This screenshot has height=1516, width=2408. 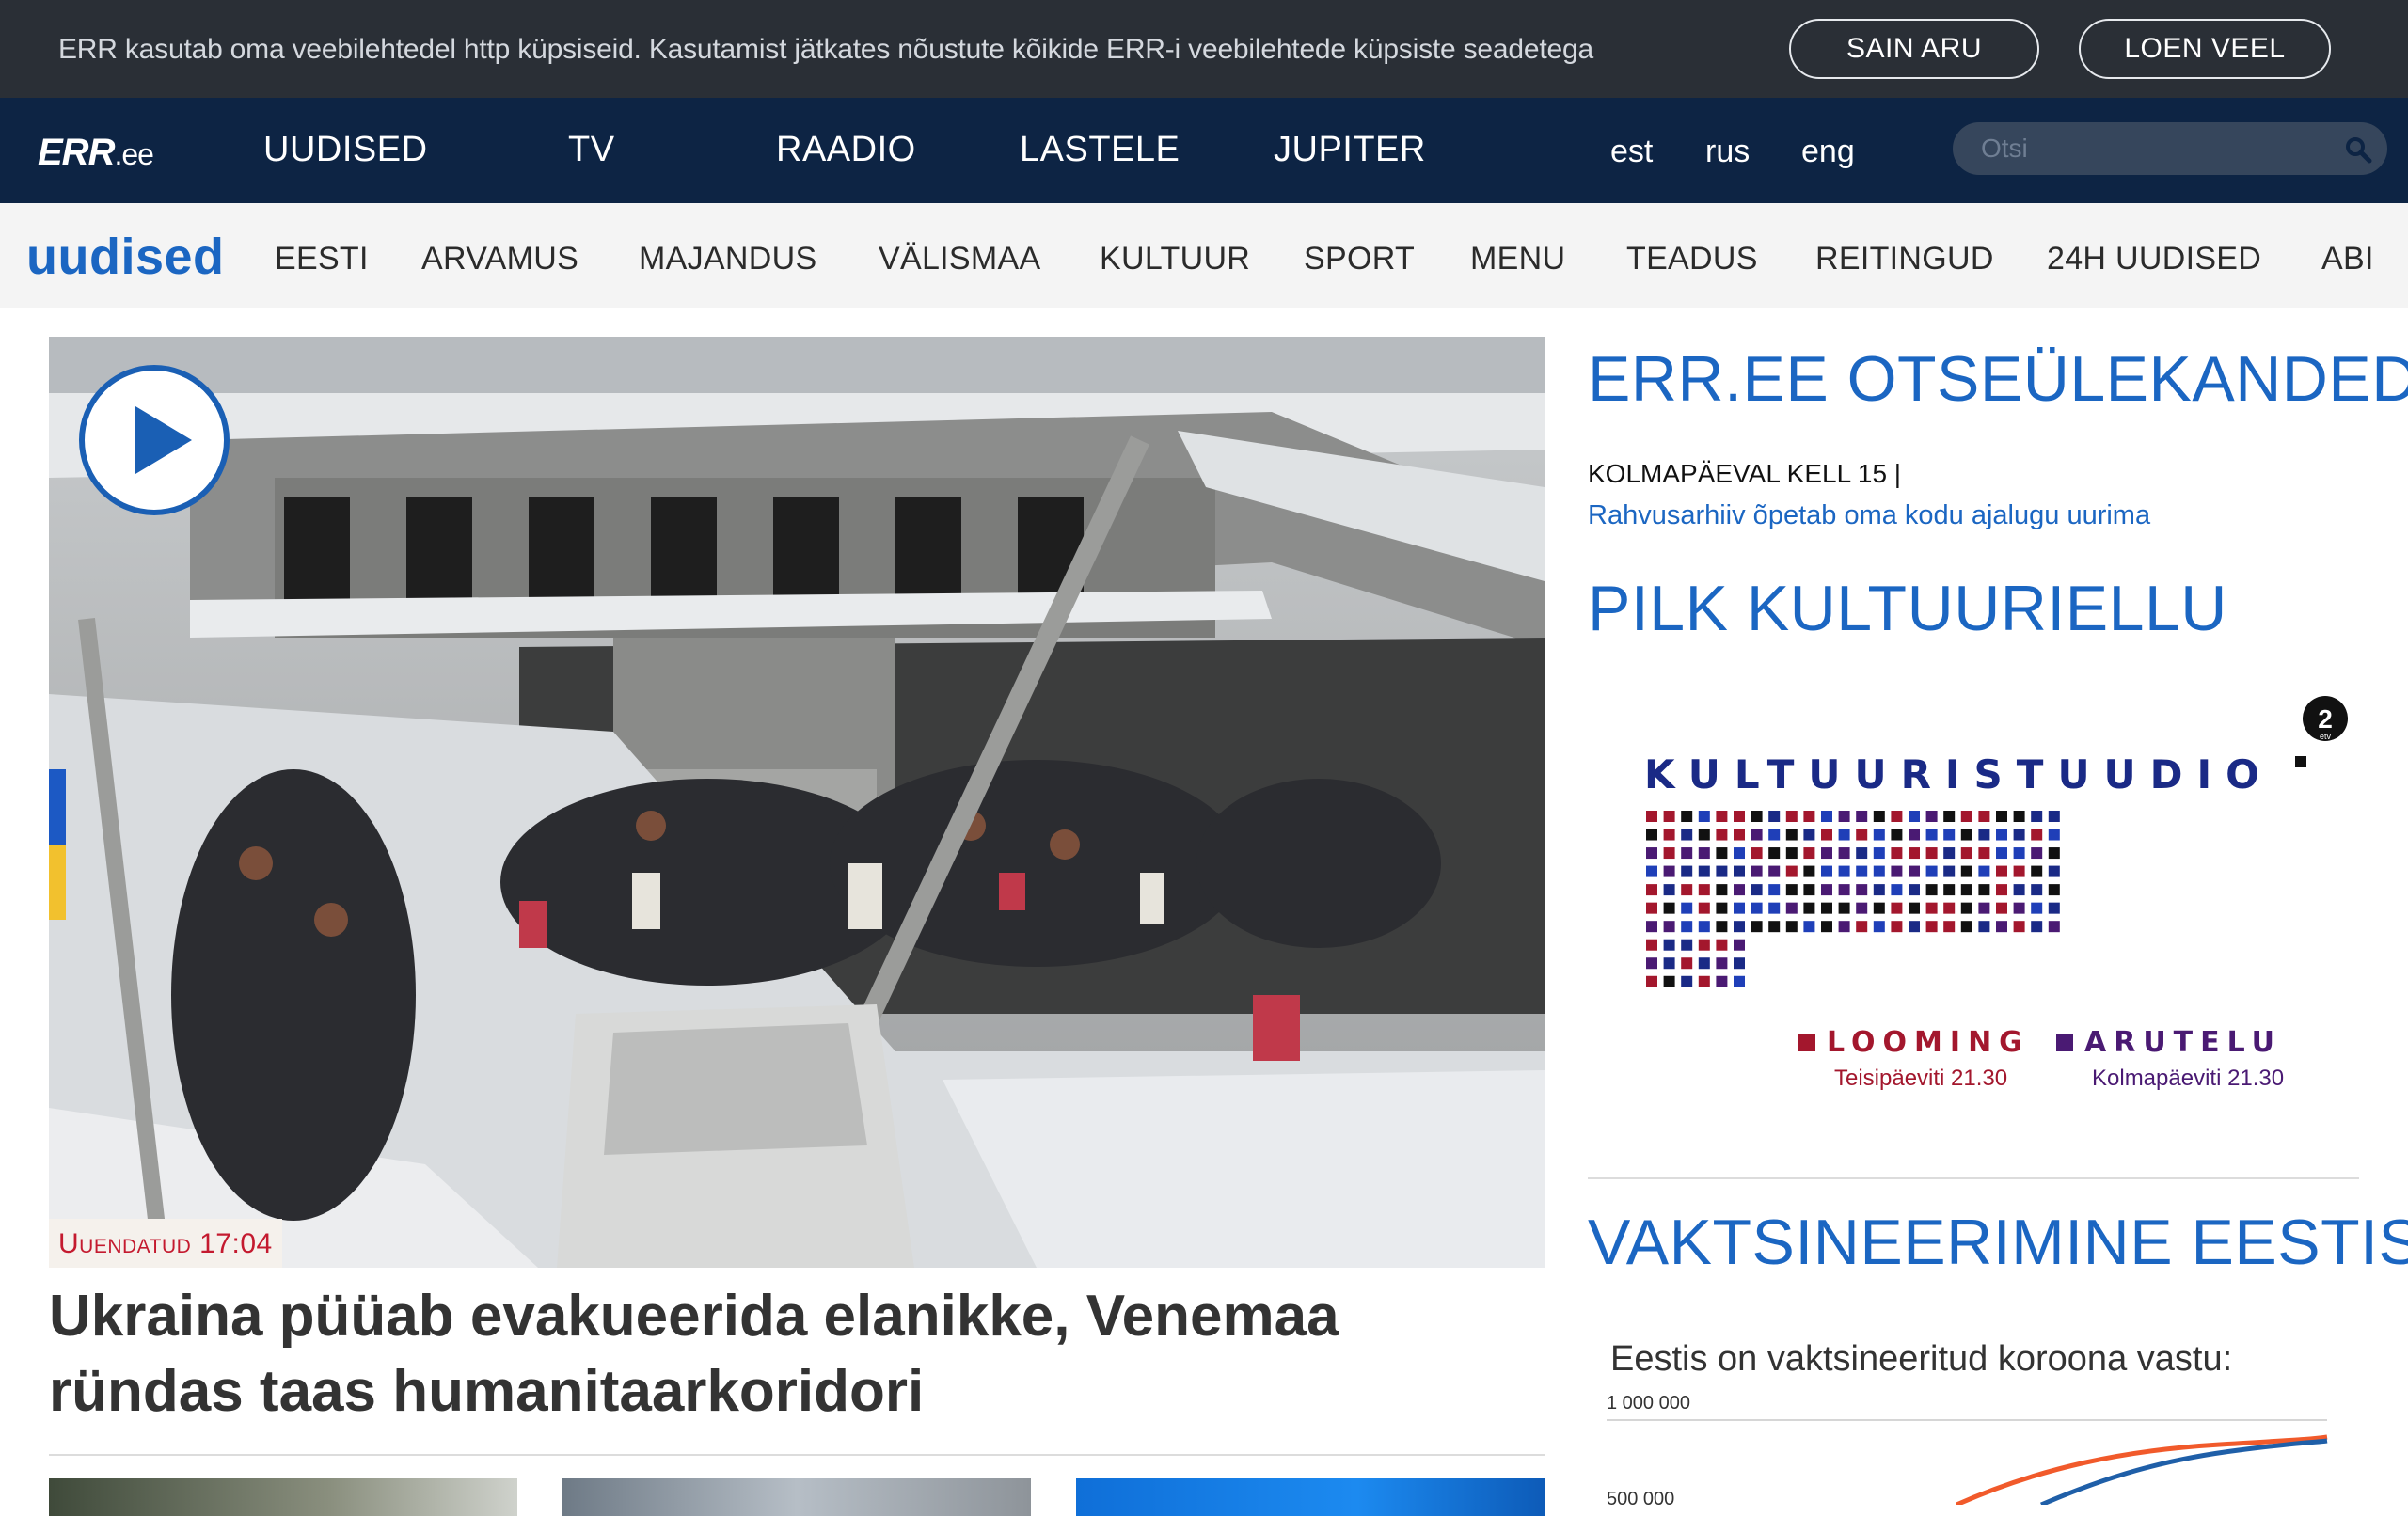 What do you see at coordinates (1360, 259) in the screenshot?
I see `section-item-sport: SPORT` at bounding box center [1360, 259].